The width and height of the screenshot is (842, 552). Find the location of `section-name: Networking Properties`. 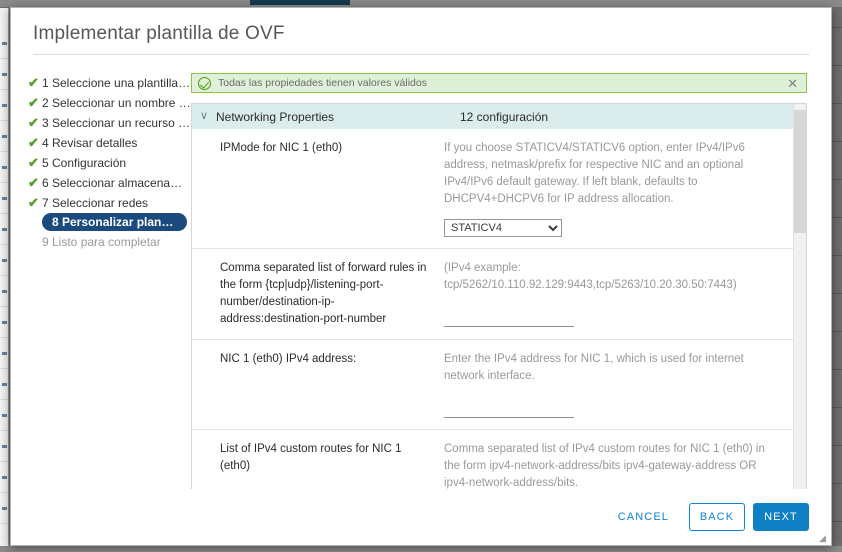

section-name: Networking Properties is located at coordinates (275, 116).